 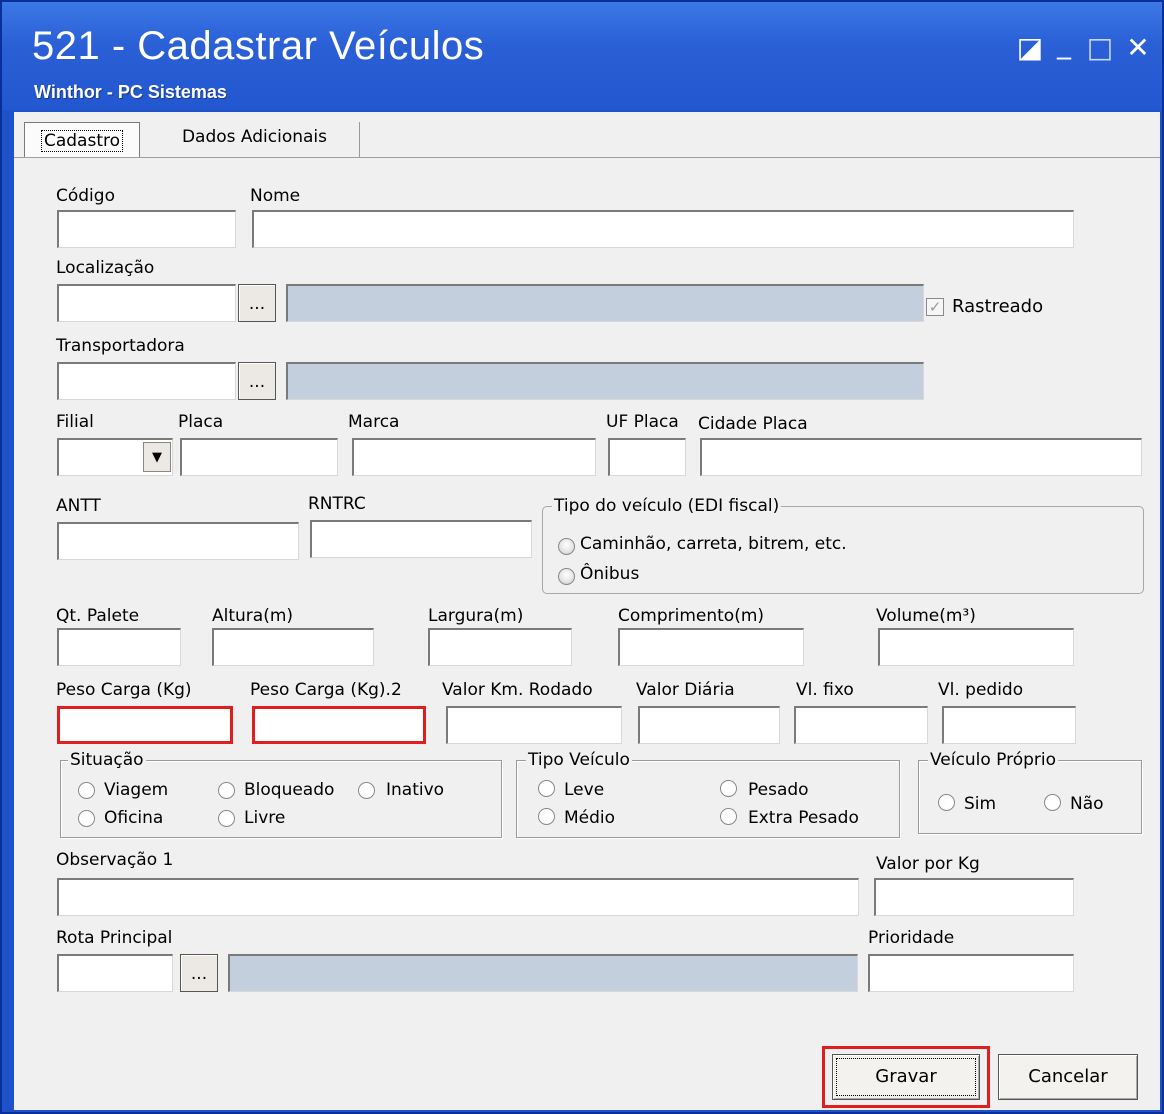 I want to click on placa-input, so click(x=259, y=457).